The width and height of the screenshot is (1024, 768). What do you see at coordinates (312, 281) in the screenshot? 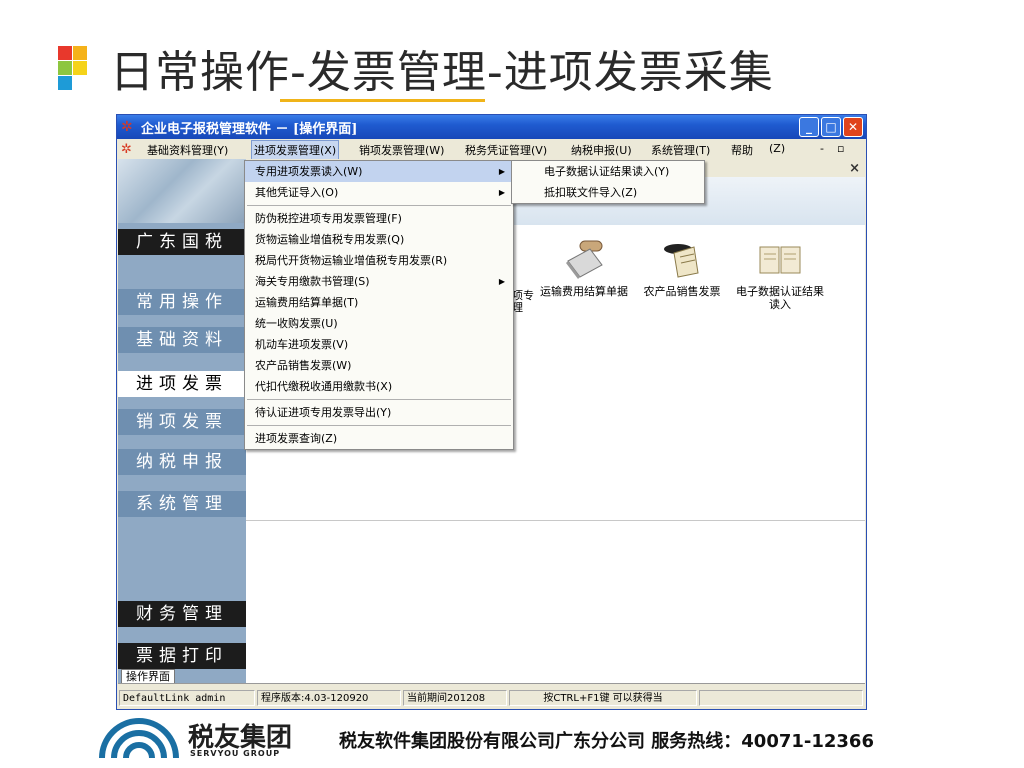
I see `menu-item-label: 海关专用缴款书管理(S)` at bounding box center [312, 281].